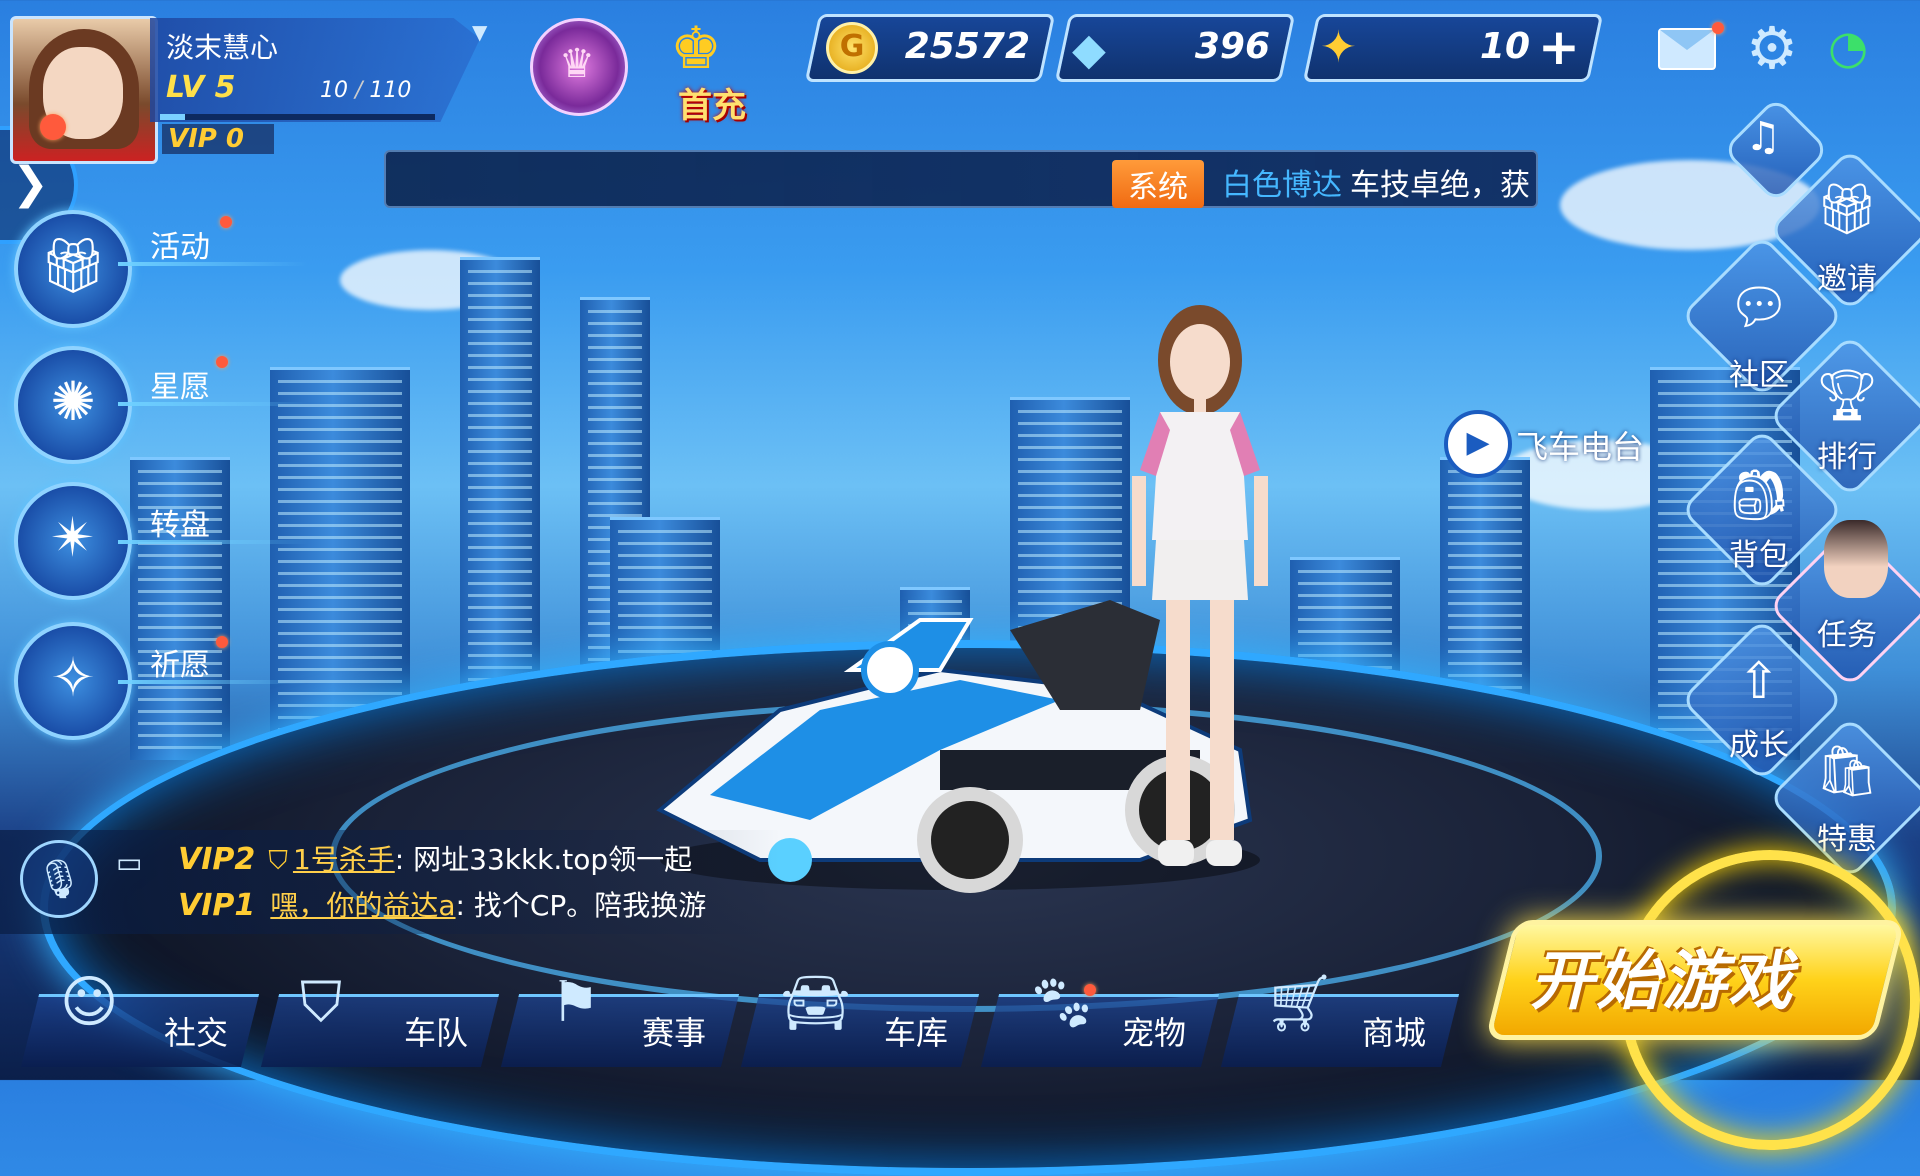 This screenshot has width=1920, height=1176. I want to click on play-radio-icon: ▶, so click(1478, 444).